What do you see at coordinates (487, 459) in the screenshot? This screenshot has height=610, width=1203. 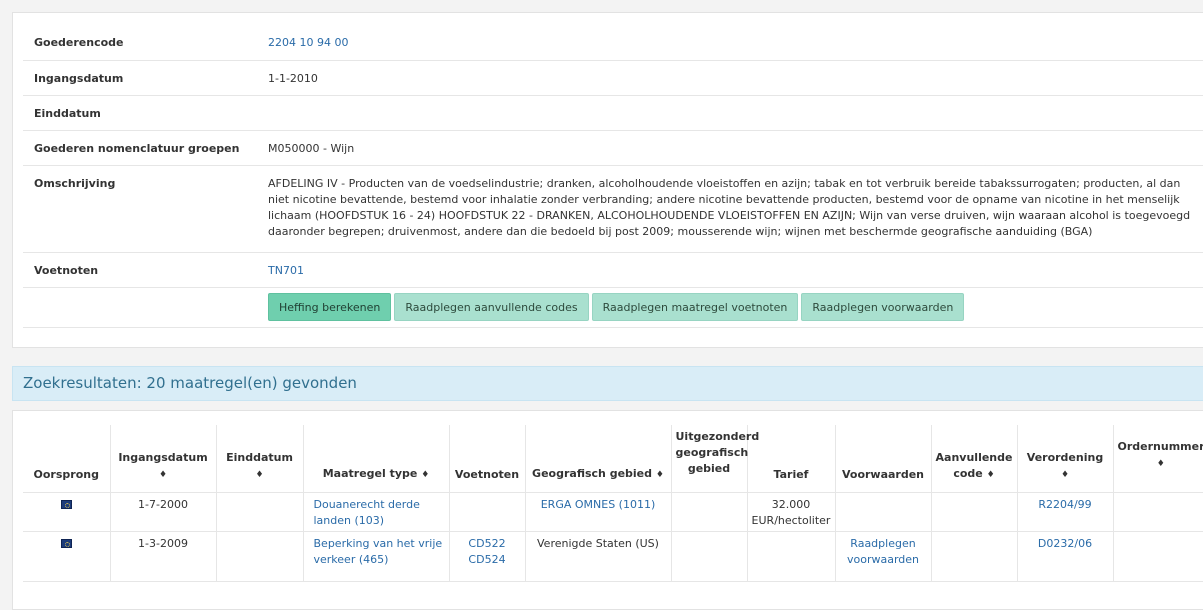 I see `col-footnotes-header: Voetnoten` at bounding box center [487, 459].